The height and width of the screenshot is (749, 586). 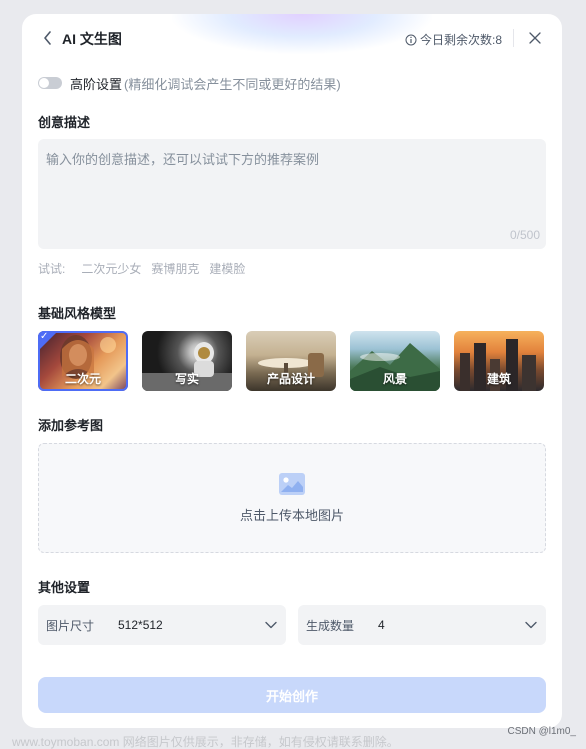 What do you see at coordinates (227, 268) in the screenshot?
I see `try-tag-model-face: 建模脸` at bounding box center [227, 268].